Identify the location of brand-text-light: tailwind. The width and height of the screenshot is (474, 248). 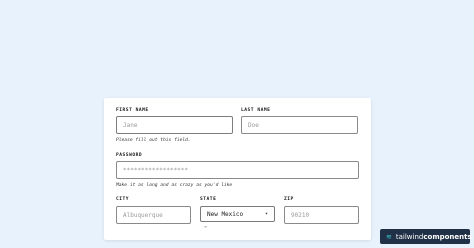
(409, 236).